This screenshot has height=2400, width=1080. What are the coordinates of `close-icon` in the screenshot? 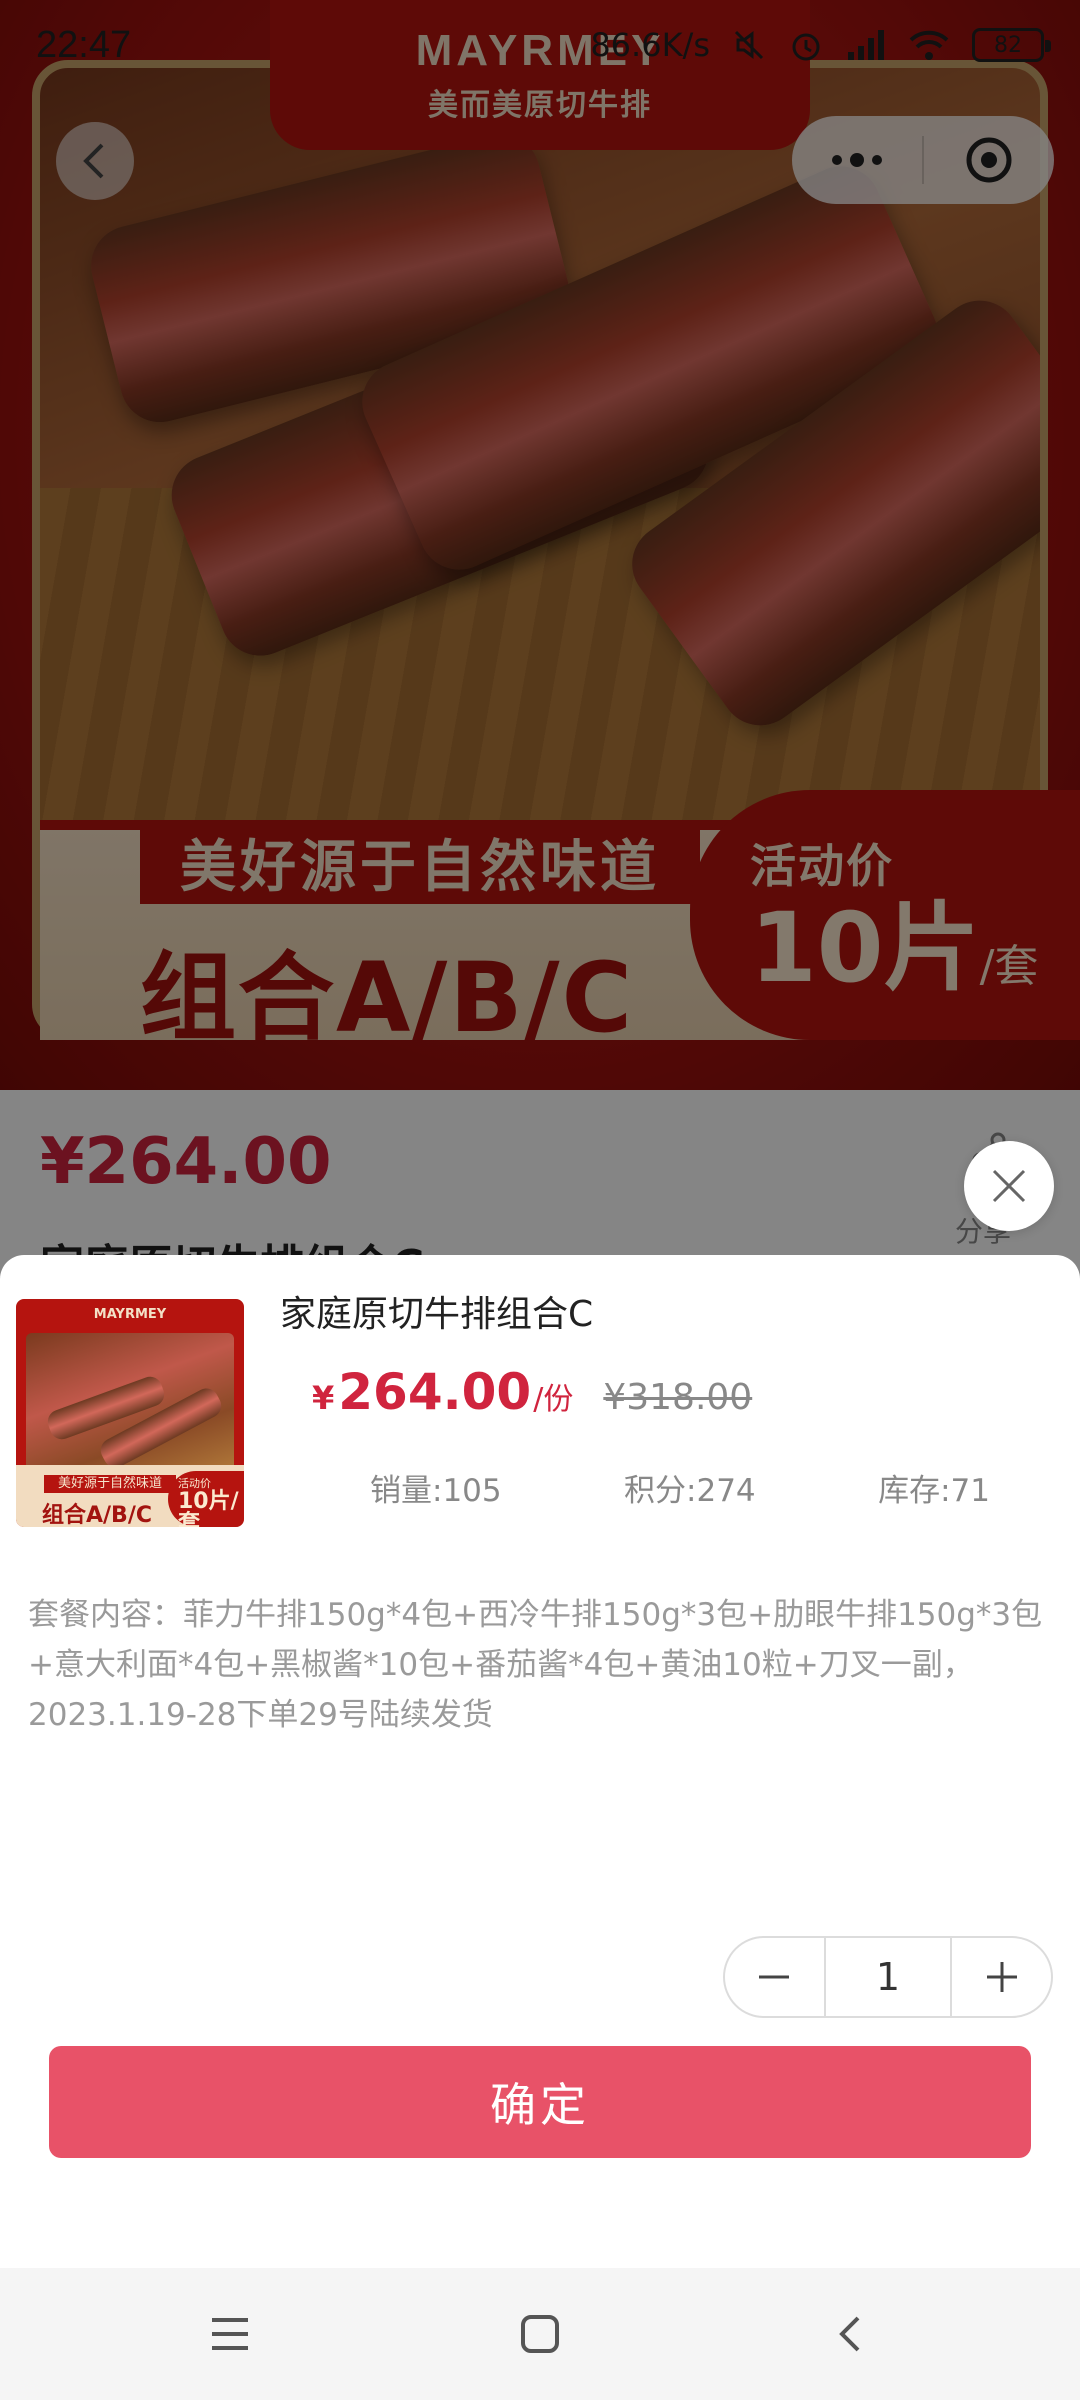 It's located at (1009, 1186).